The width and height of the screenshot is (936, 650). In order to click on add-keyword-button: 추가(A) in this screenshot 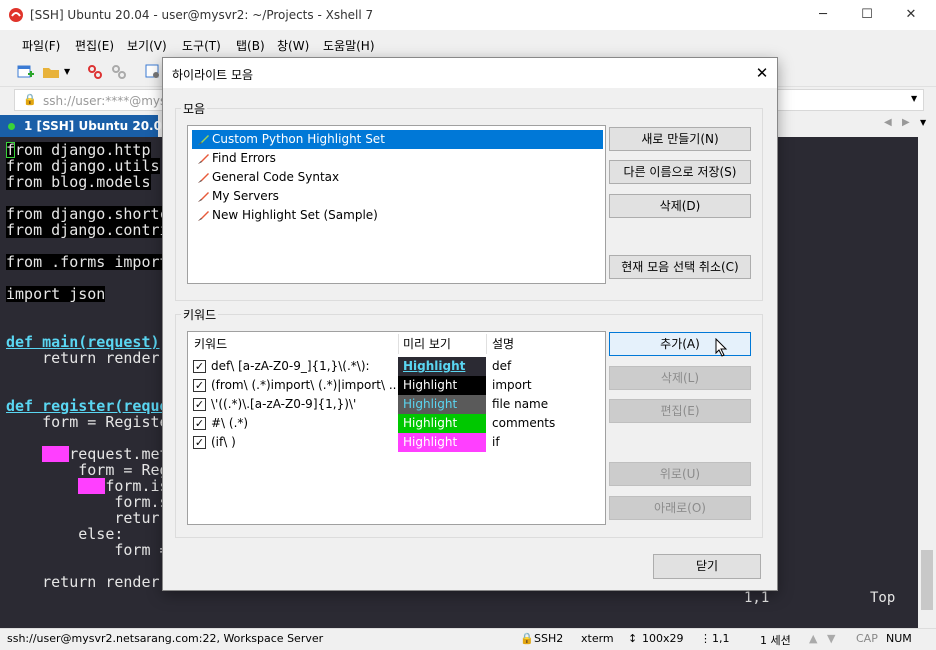, I will do `click(680, 344)`.